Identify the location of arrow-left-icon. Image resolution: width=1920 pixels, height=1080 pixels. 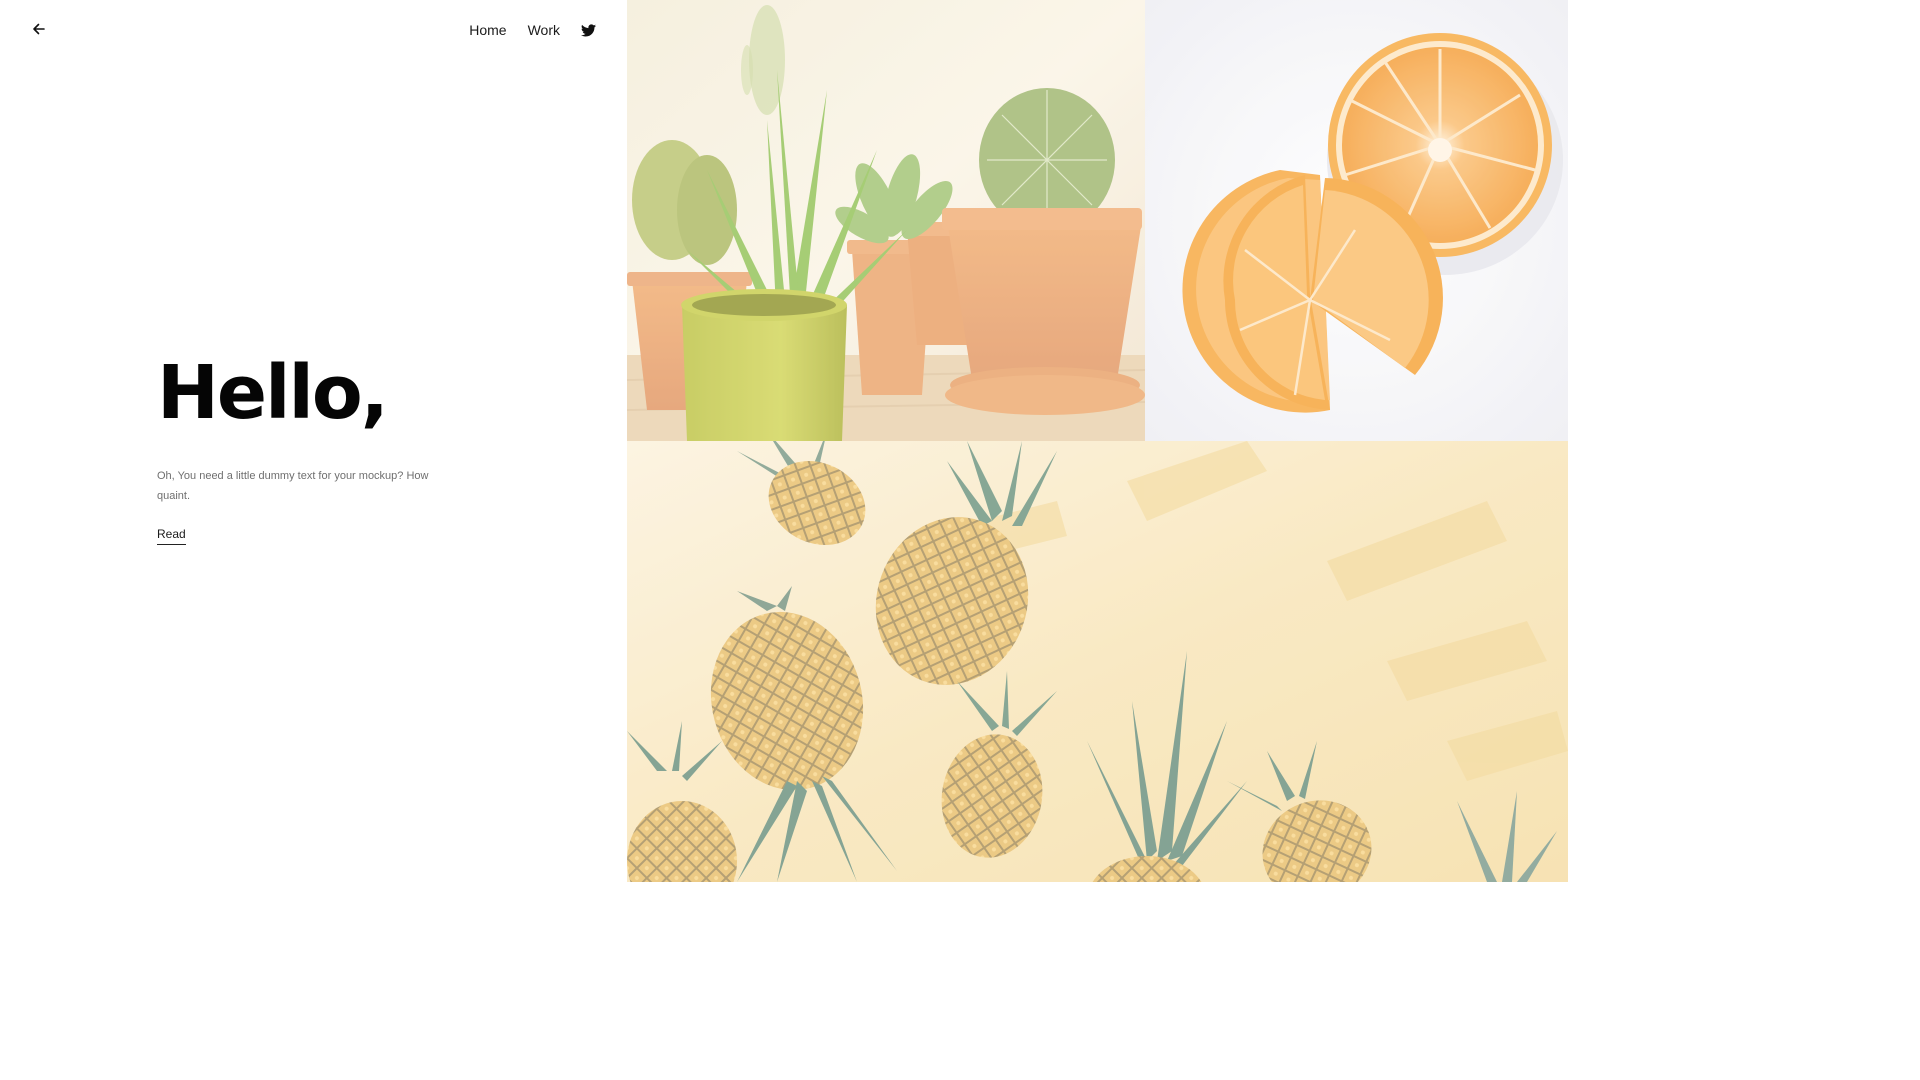
(39, 29).